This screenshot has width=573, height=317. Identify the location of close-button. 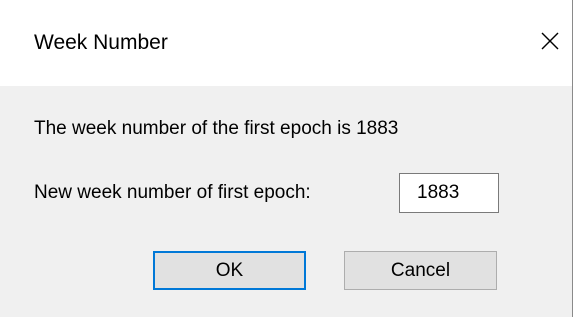
(550, 41).